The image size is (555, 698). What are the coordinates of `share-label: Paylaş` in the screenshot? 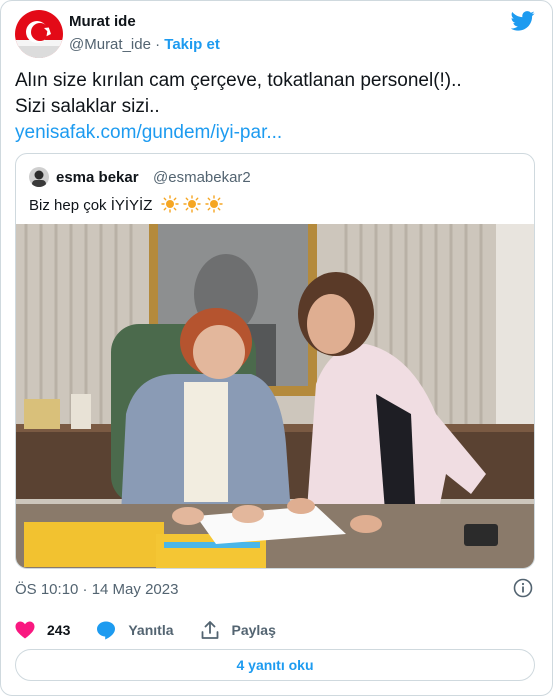 It's located at (253, 630).